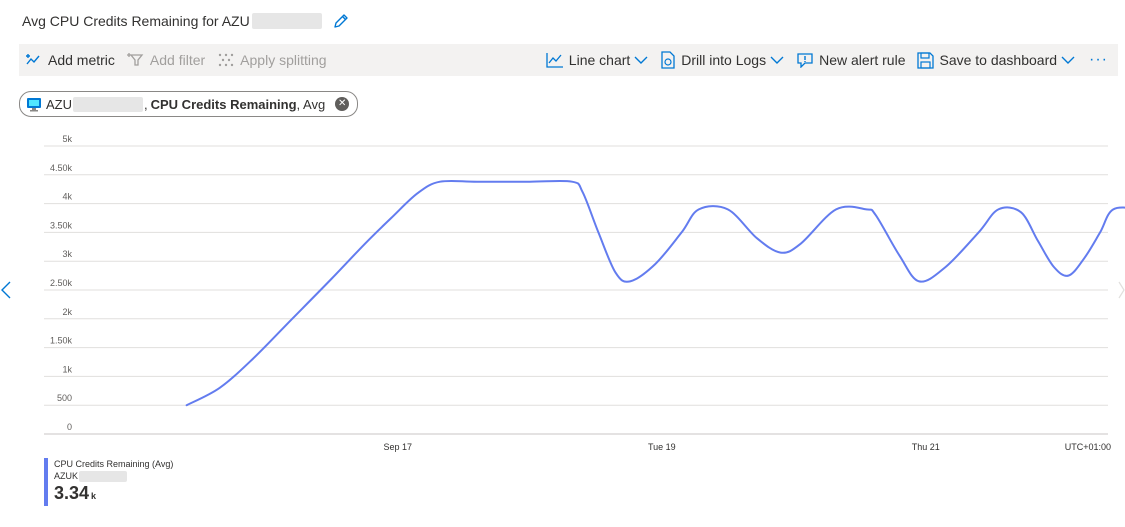 This screenshot has width=1125, height=527. I want to click on add-metric-button: Add metric, so click(70, 60).